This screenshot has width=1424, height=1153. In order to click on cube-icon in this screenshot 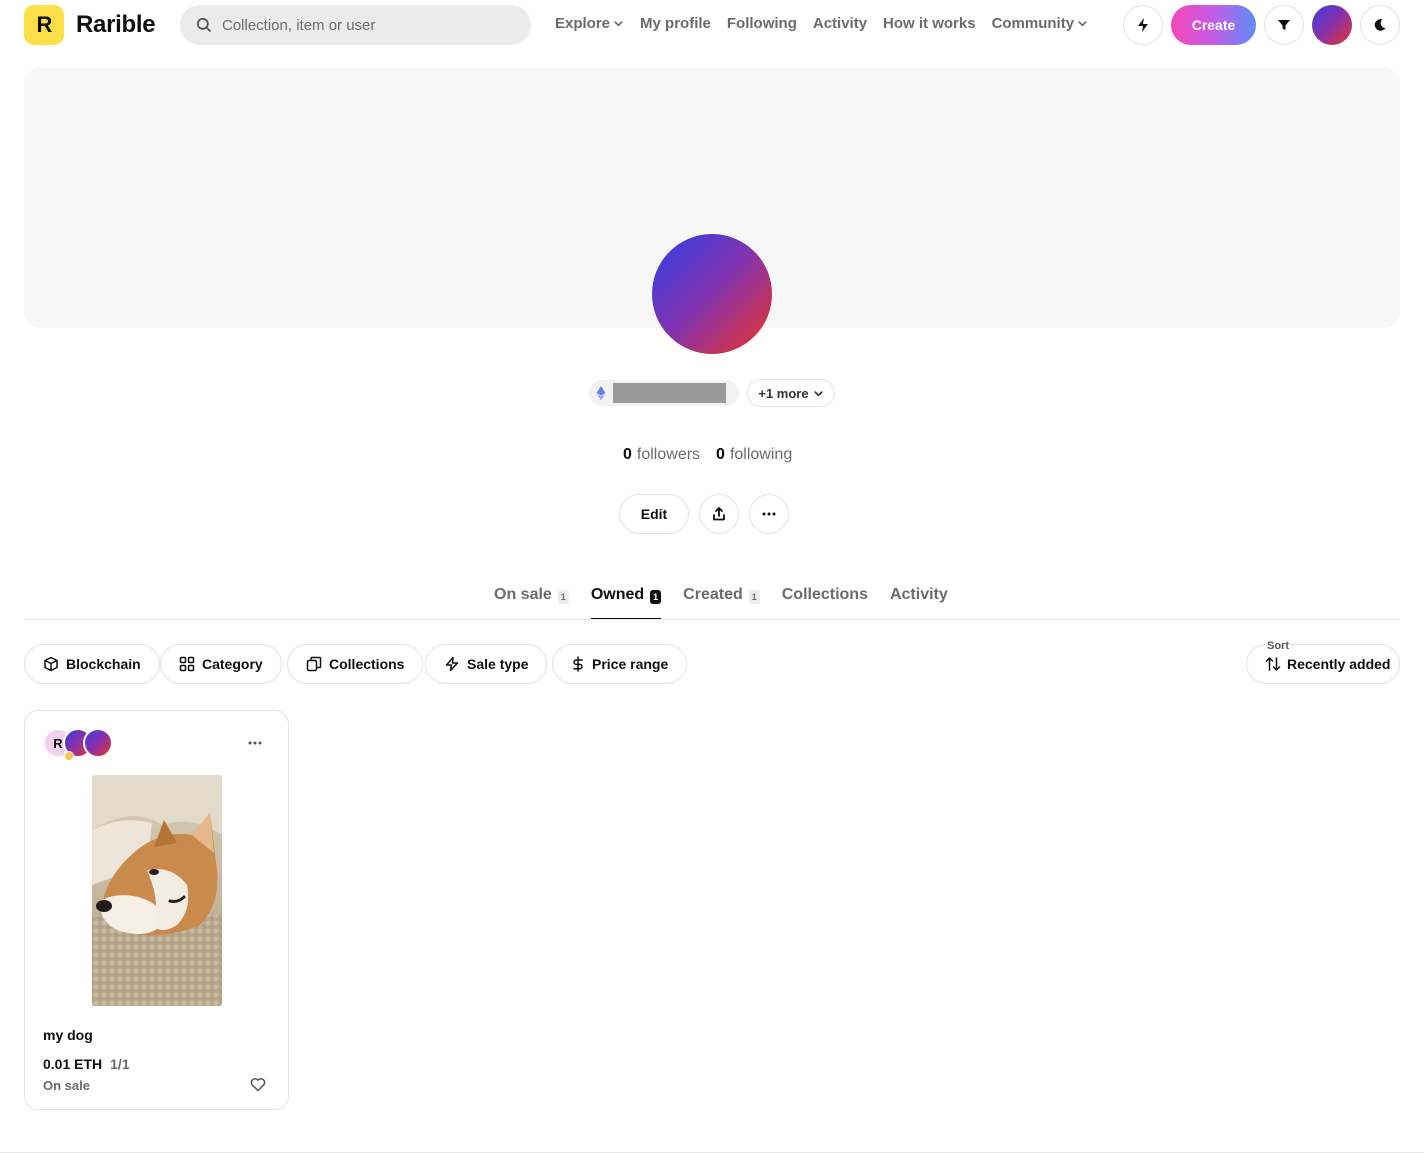, I will do `click(54, 664)`.